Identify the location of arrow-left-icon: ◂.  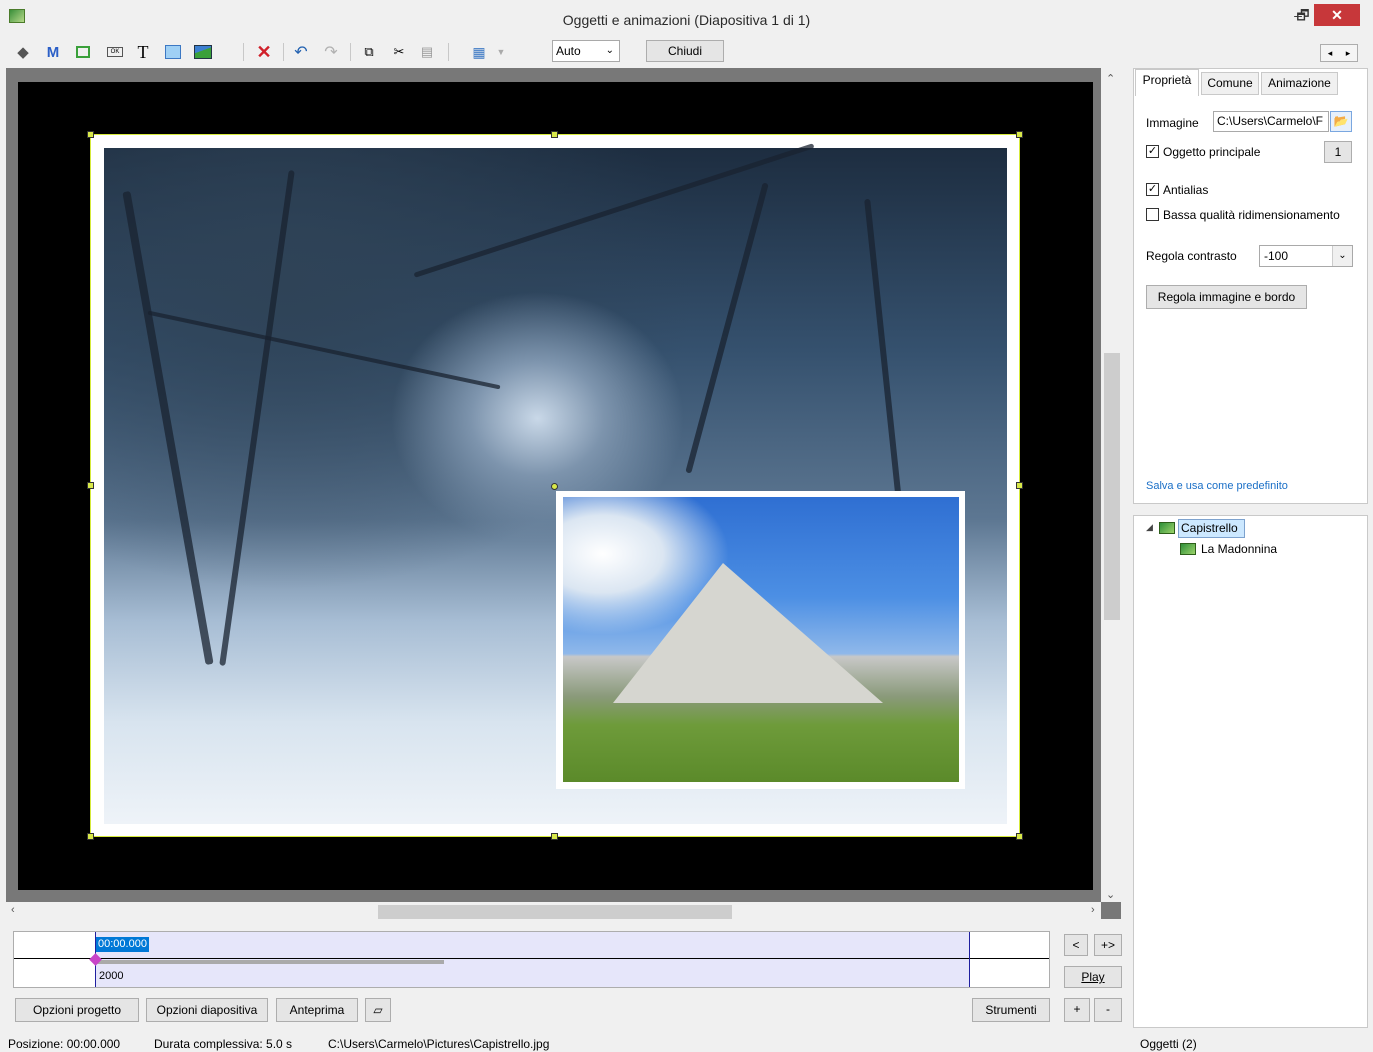
(1330, 53).